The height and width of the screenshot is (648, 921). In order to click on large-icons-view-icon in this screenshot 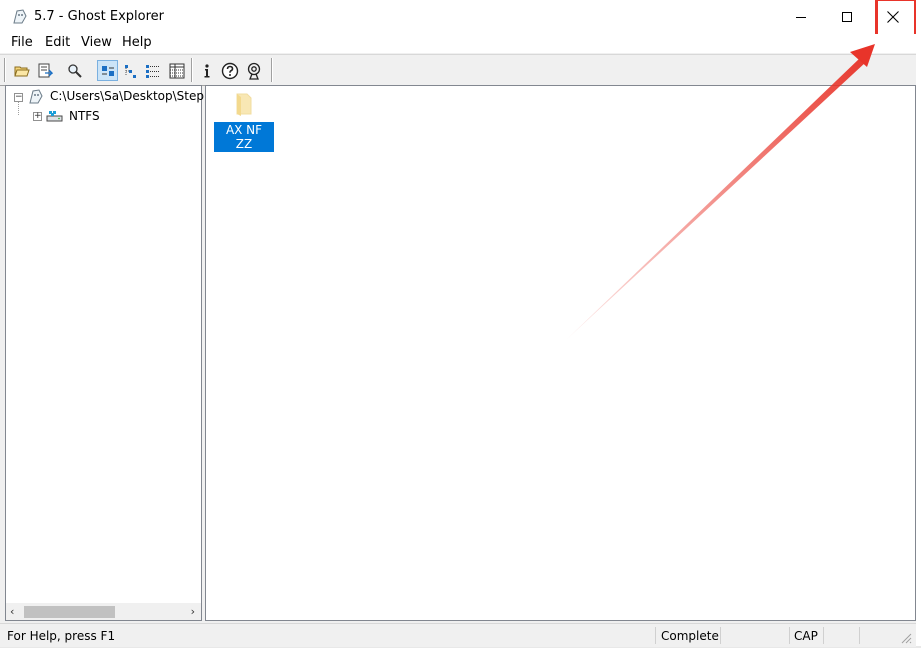, I will do `click(107, 70)`.